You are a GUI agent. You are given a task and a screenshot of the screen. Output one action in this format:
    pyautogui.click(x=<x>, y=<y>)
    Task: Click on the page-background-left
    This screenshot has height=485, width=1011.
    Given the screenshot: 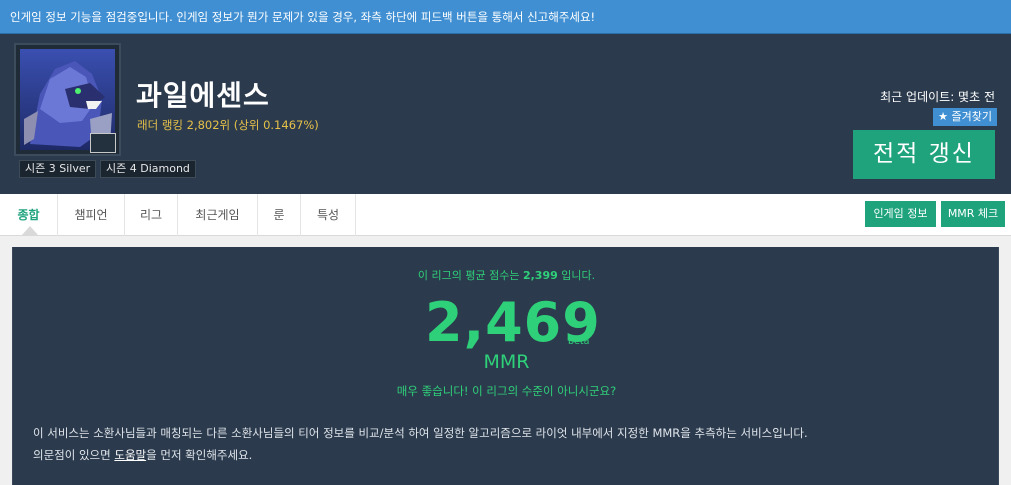 What is the action you would take?
    pyautogui.click(x=6, y=360)
    